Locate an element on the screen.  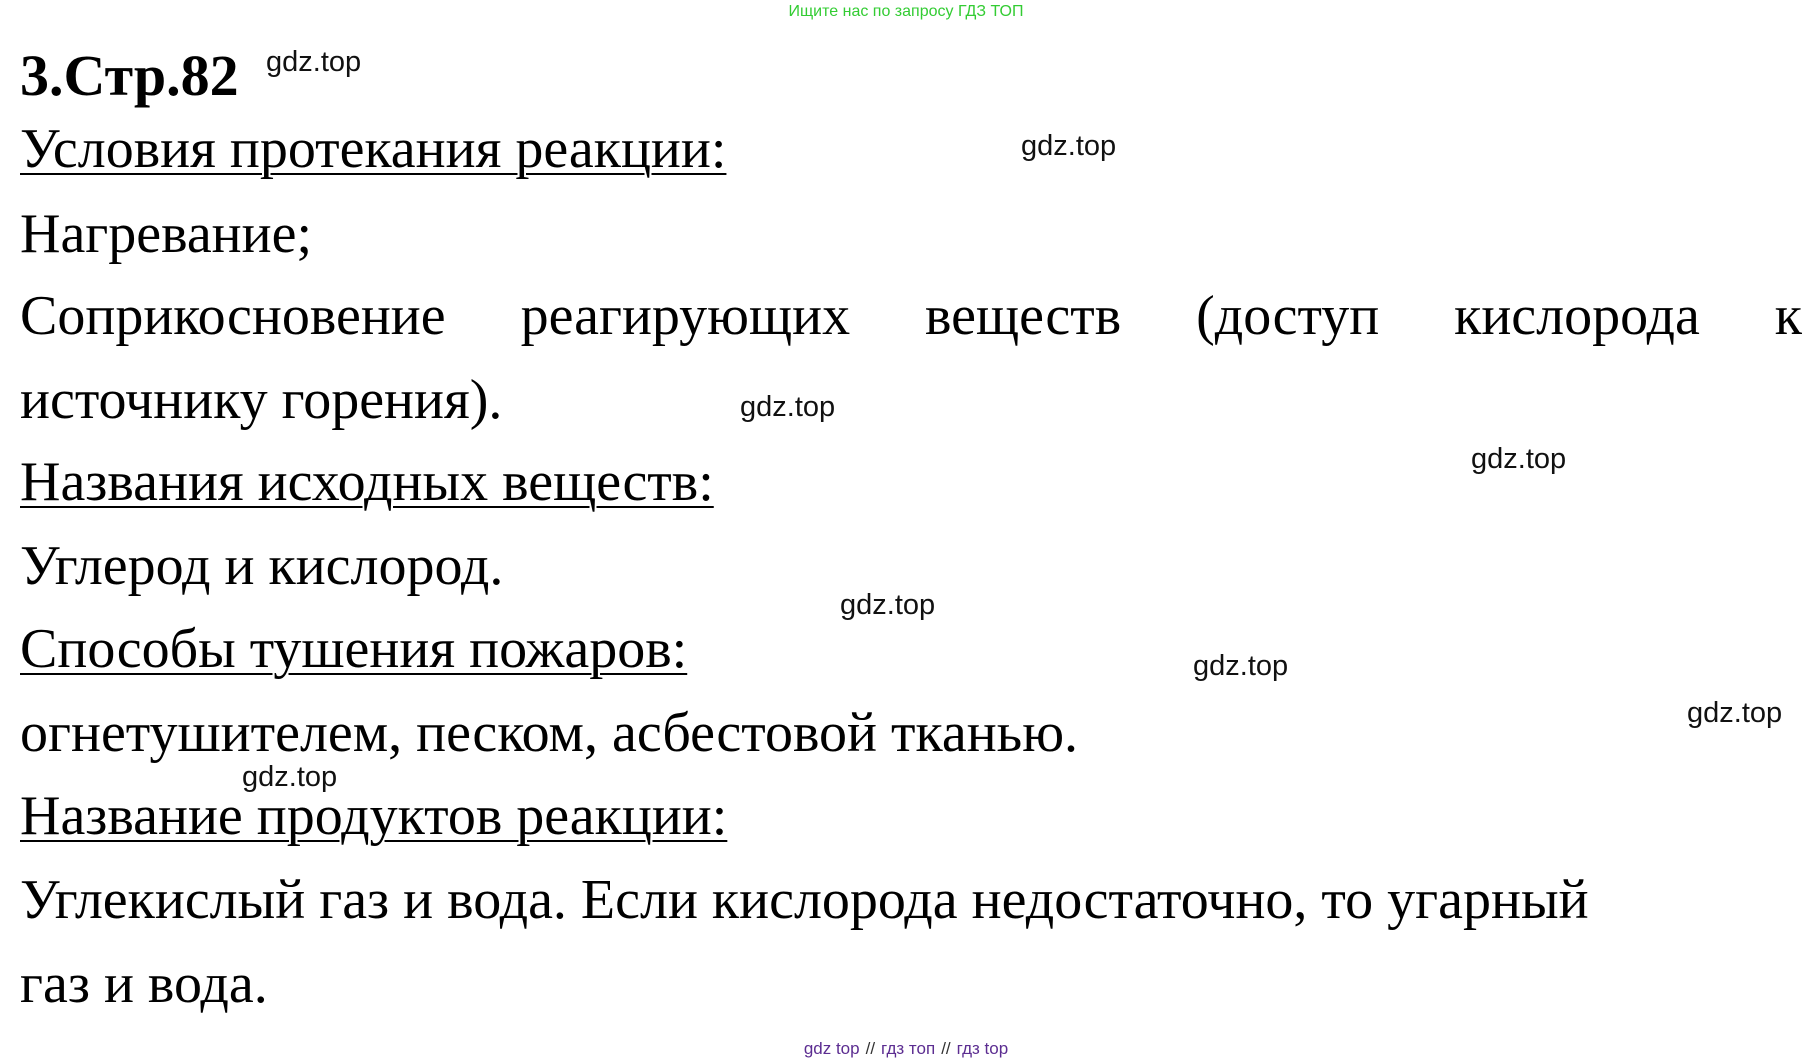
top-banner: Ищите нас по запросу ГДЗ ТОП is located at coordinates (906, 12).